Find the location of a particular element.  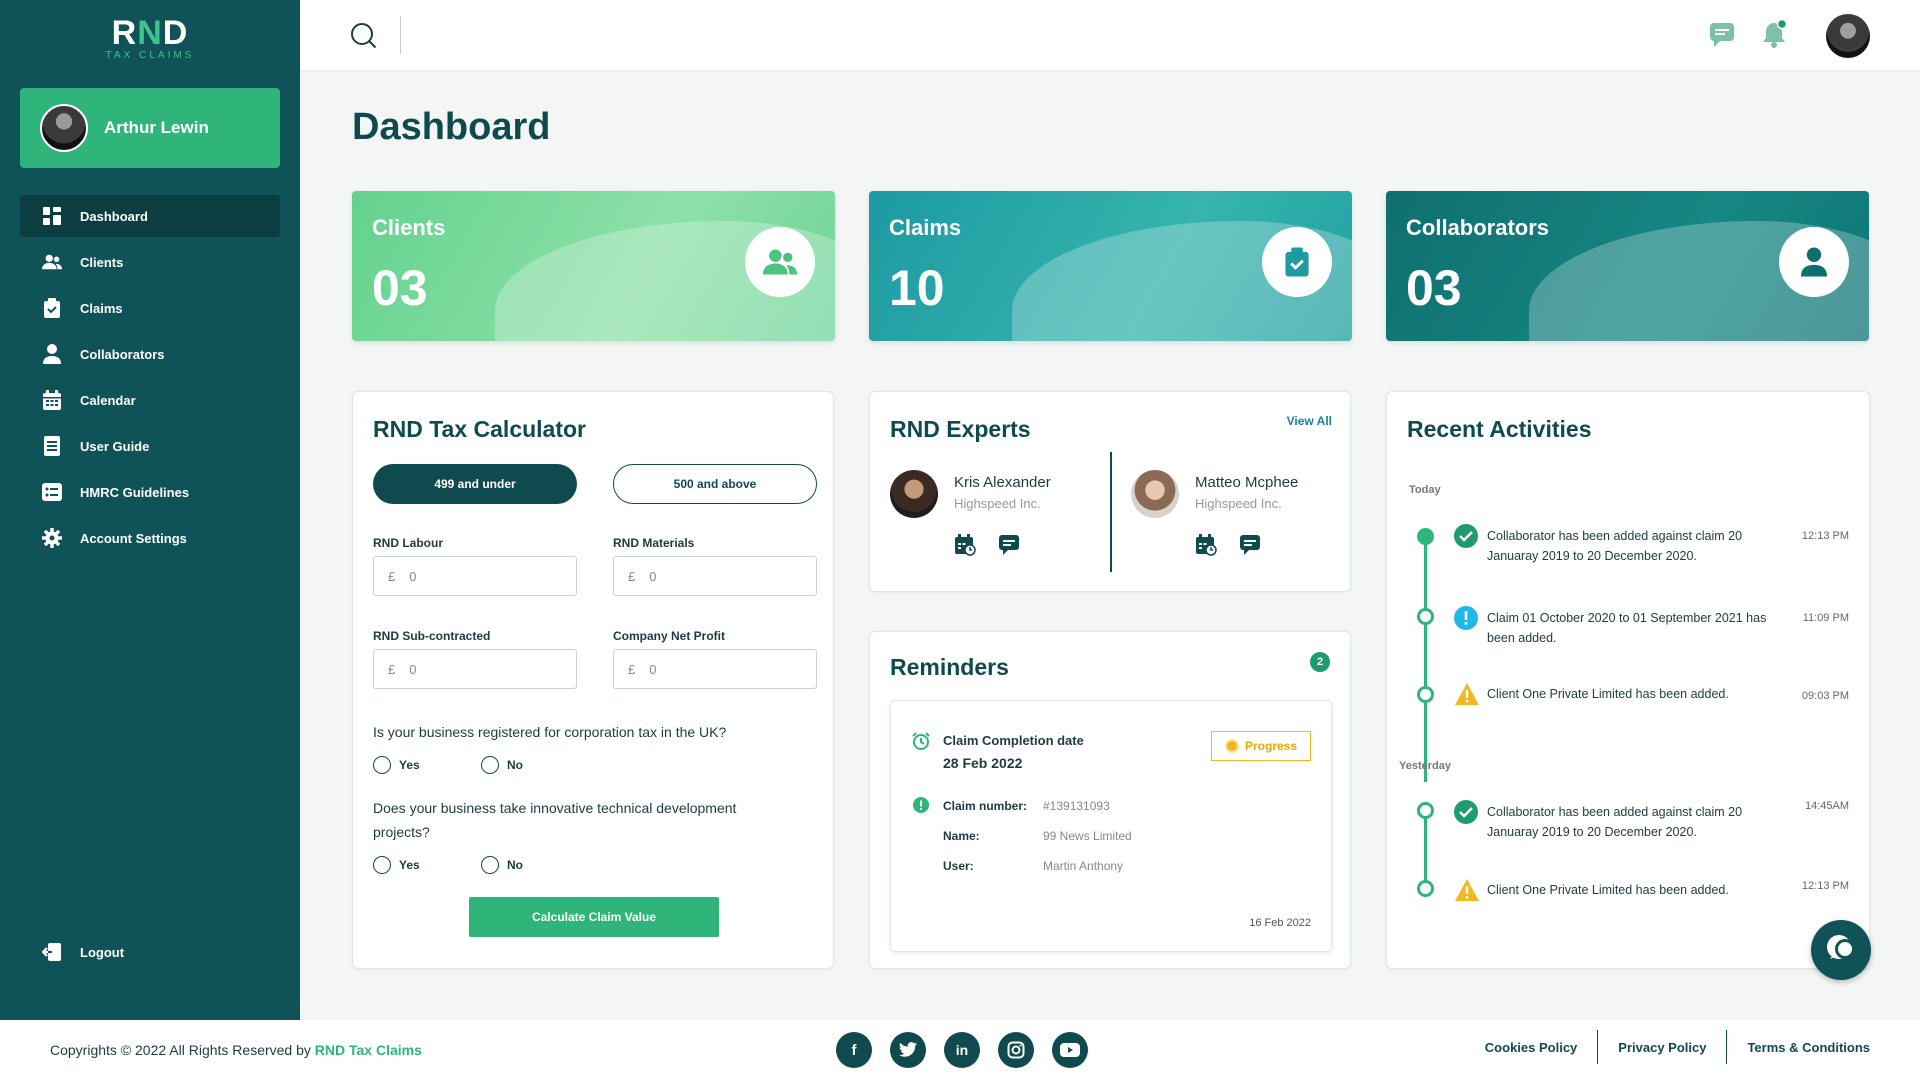

logo: RND TAX CLAIMS is located at coordinates (150, 39).